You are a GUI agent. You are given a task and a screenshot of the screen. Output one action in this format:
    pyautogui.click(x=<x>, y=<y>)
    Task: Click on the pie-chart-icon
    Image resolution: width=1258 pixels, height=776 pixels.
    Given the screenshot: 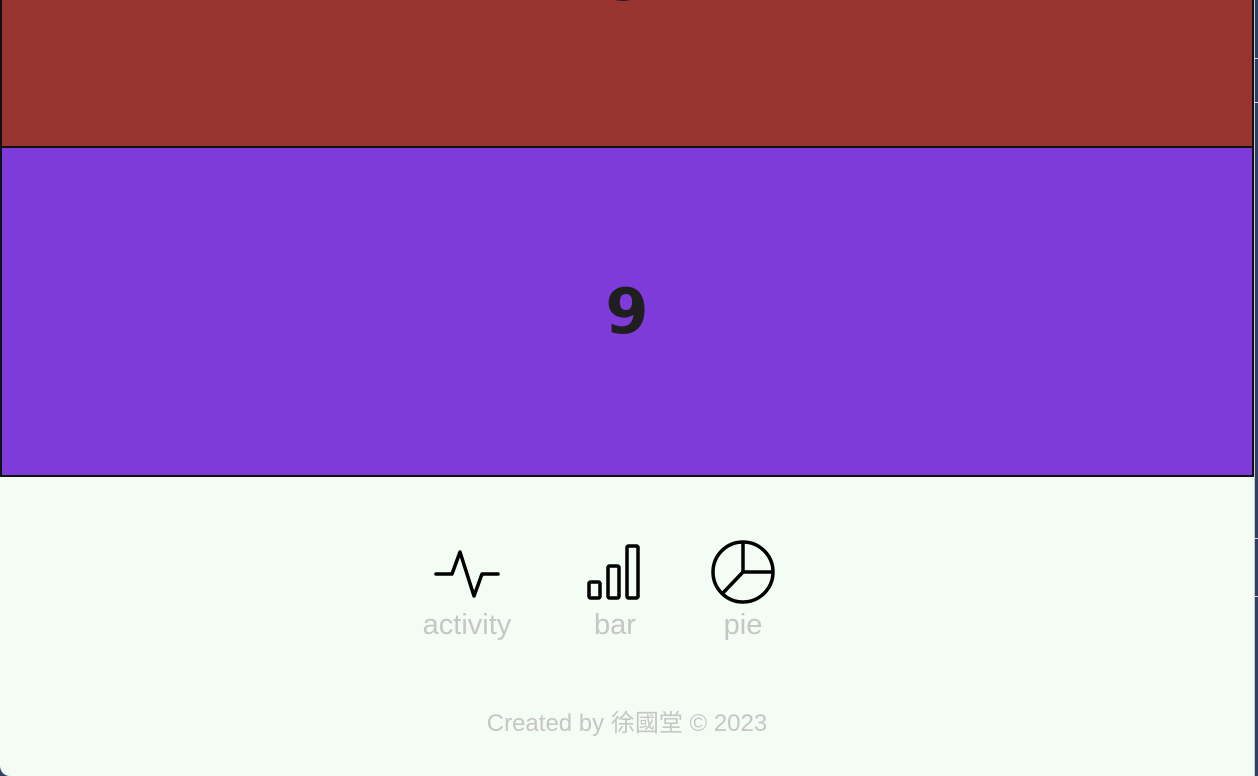 What is the action you would take?
    pyautogui.click(x=743, y=572)
    